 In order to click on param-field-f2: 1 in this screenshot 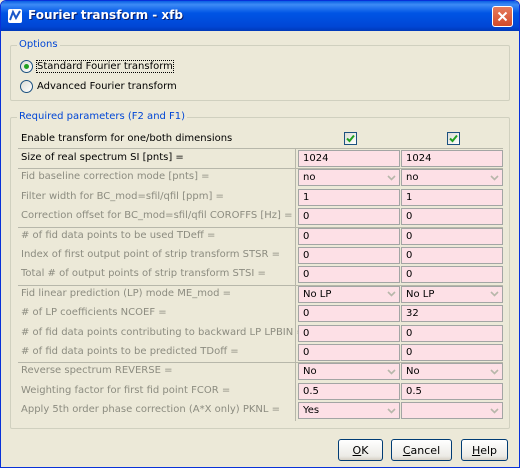, I will do `click(349, 197)`.